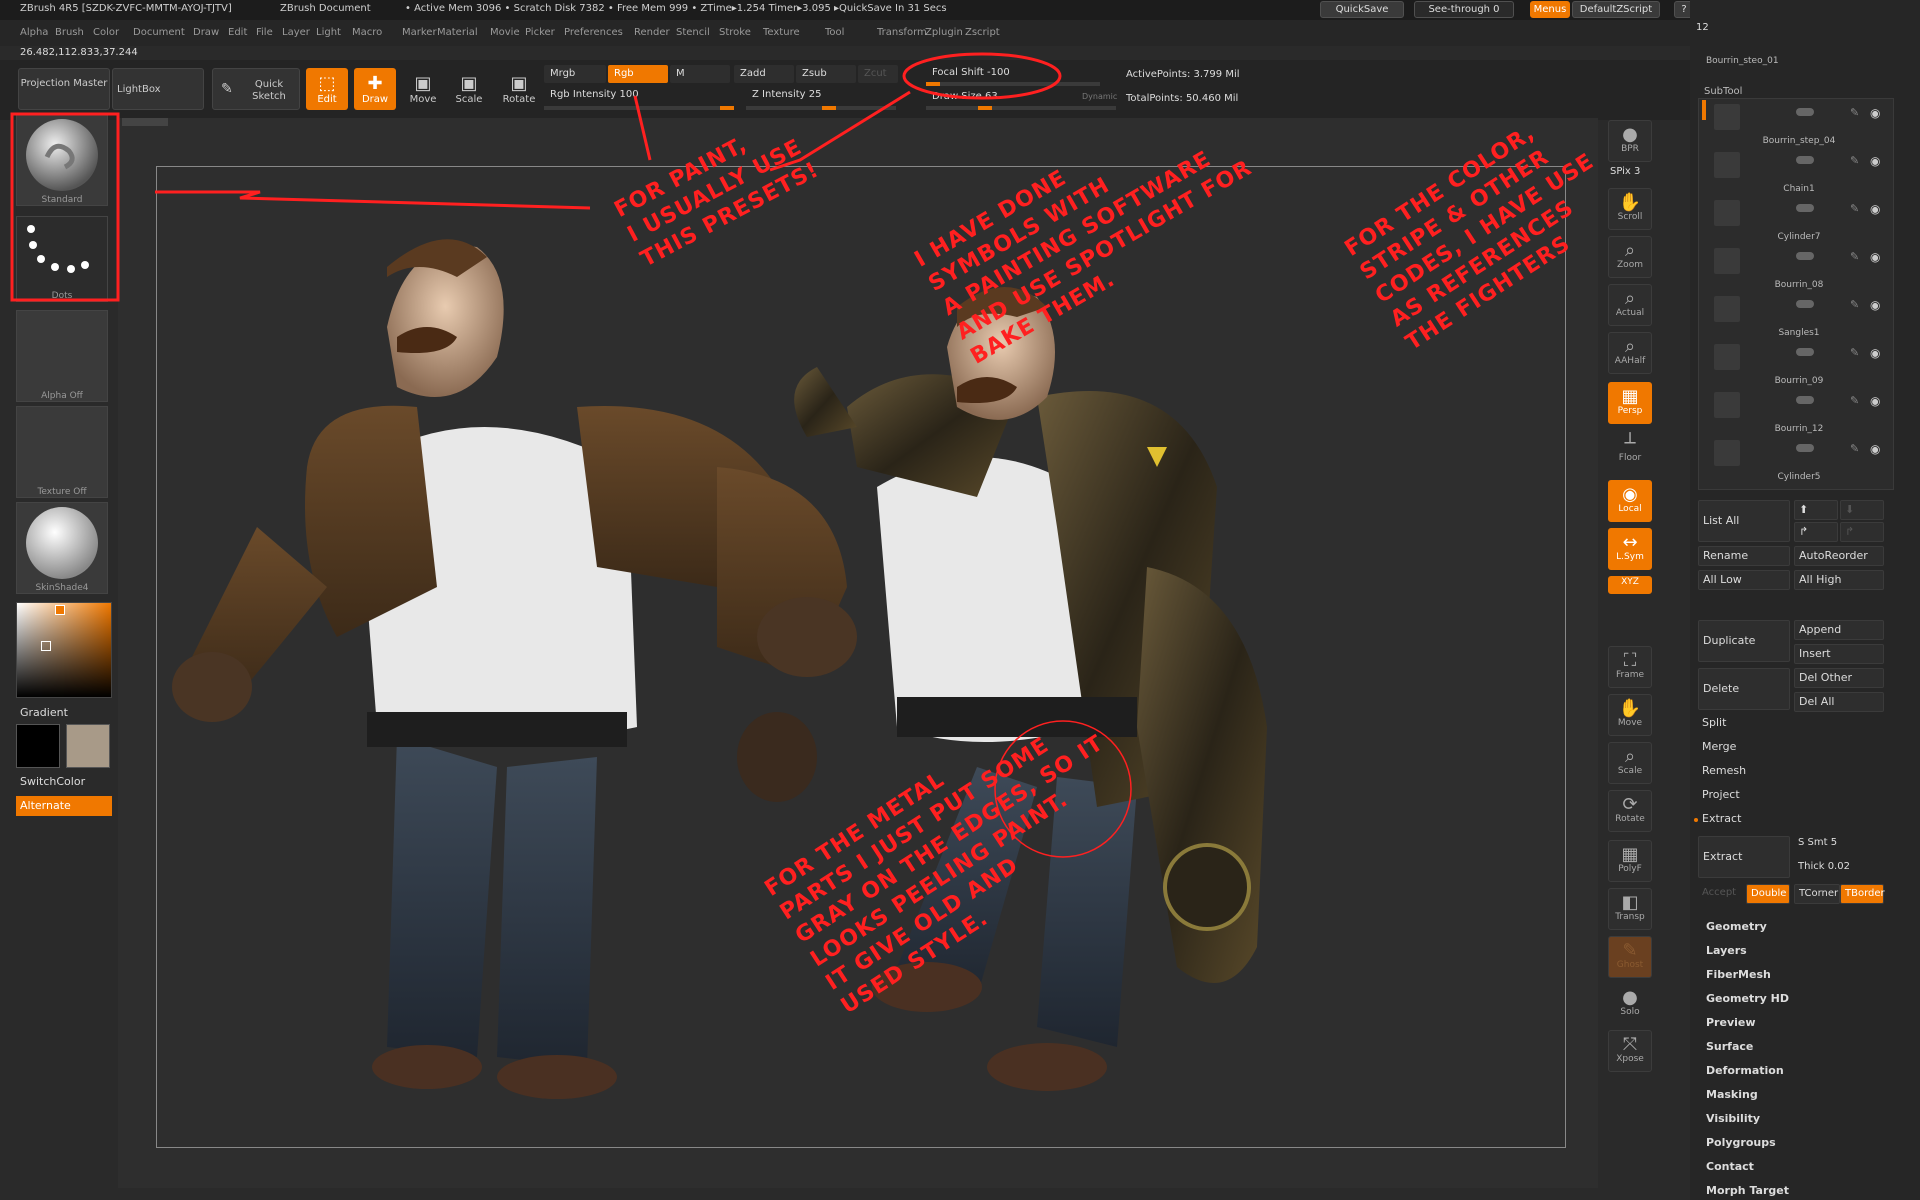 The image size is (1920, 1200). What do you see at coordinates (1738, 974) in the screenshot?
I see `subpalette-fibermesh: FiberMesh` at bounding box center [1738, 974].